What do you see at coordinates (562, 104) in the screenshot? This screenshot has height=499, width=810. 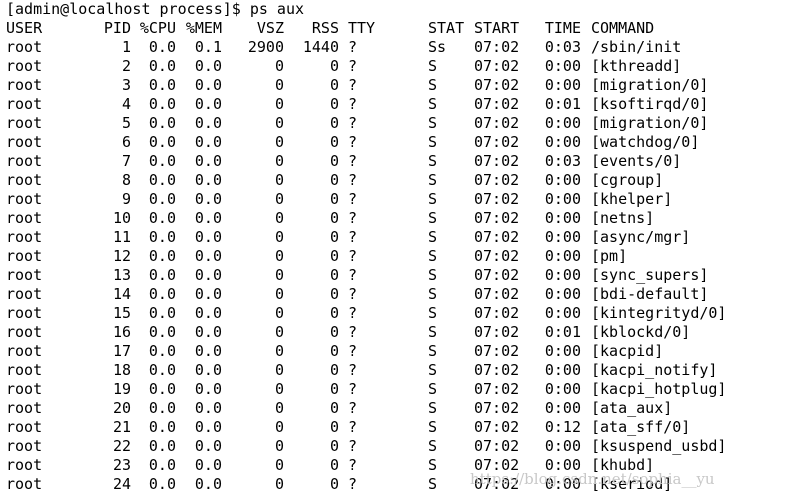 I see `cell-time: 0:01` at bounding box center [562, 104].